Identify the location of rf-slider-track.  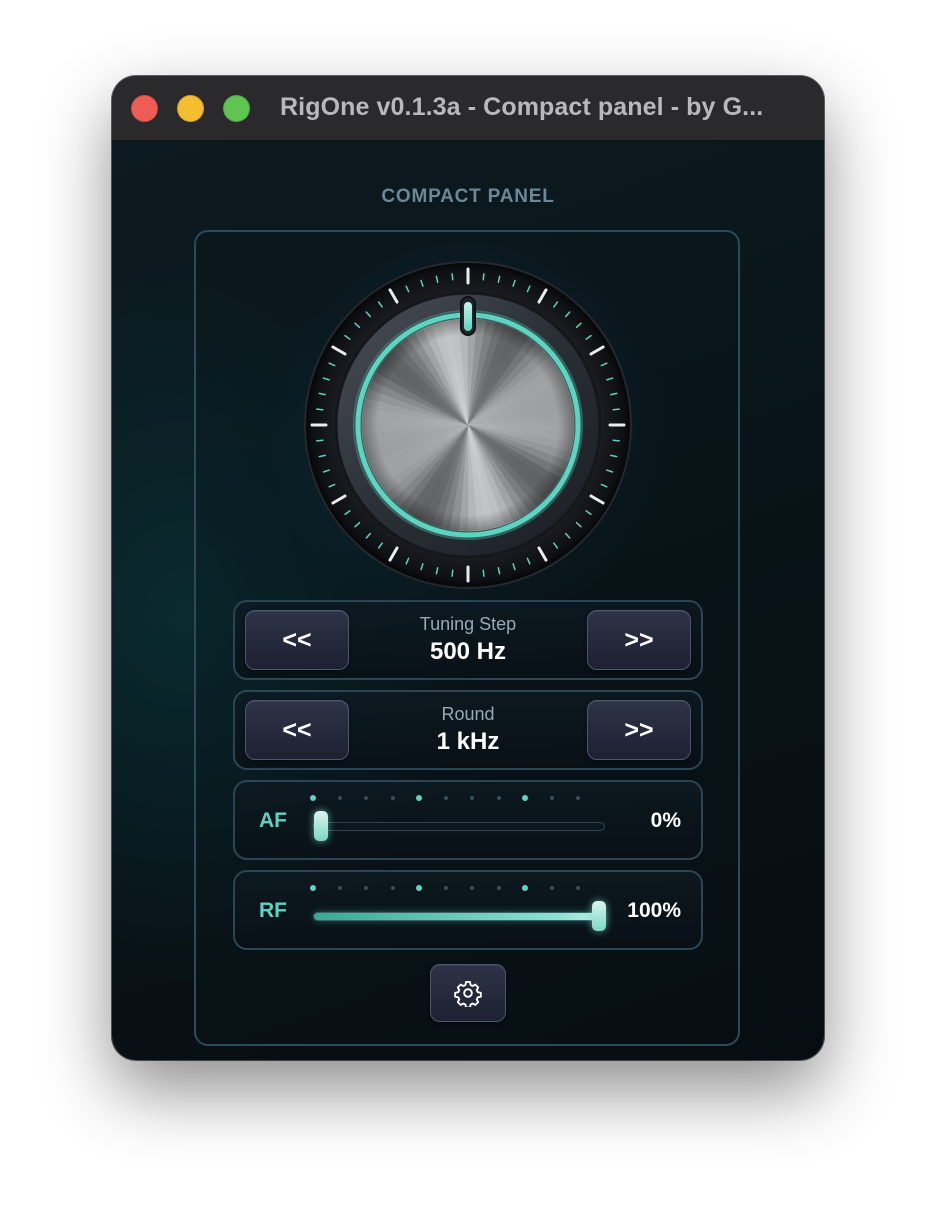
(459, 916).